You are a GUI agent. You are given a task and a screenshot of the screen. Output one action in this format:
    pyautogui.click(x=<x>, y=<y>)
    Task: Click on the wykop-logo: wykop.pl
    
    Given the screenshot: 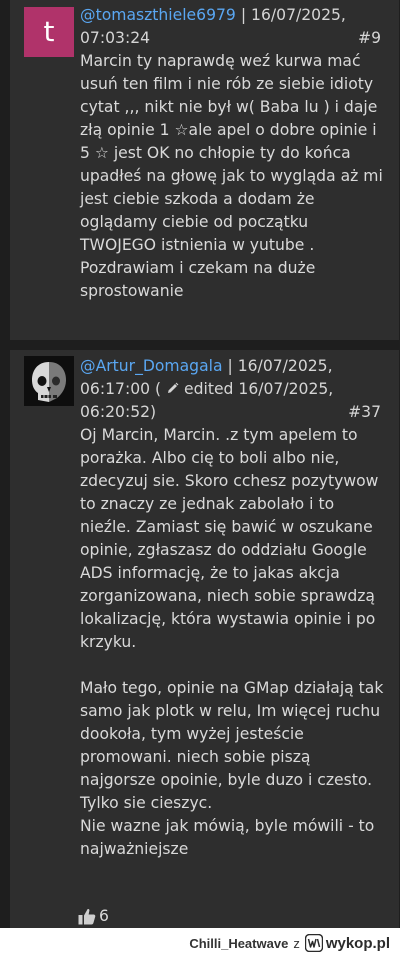 What is the action you would take?
    pyautogui.click(x=347, y=943)
    